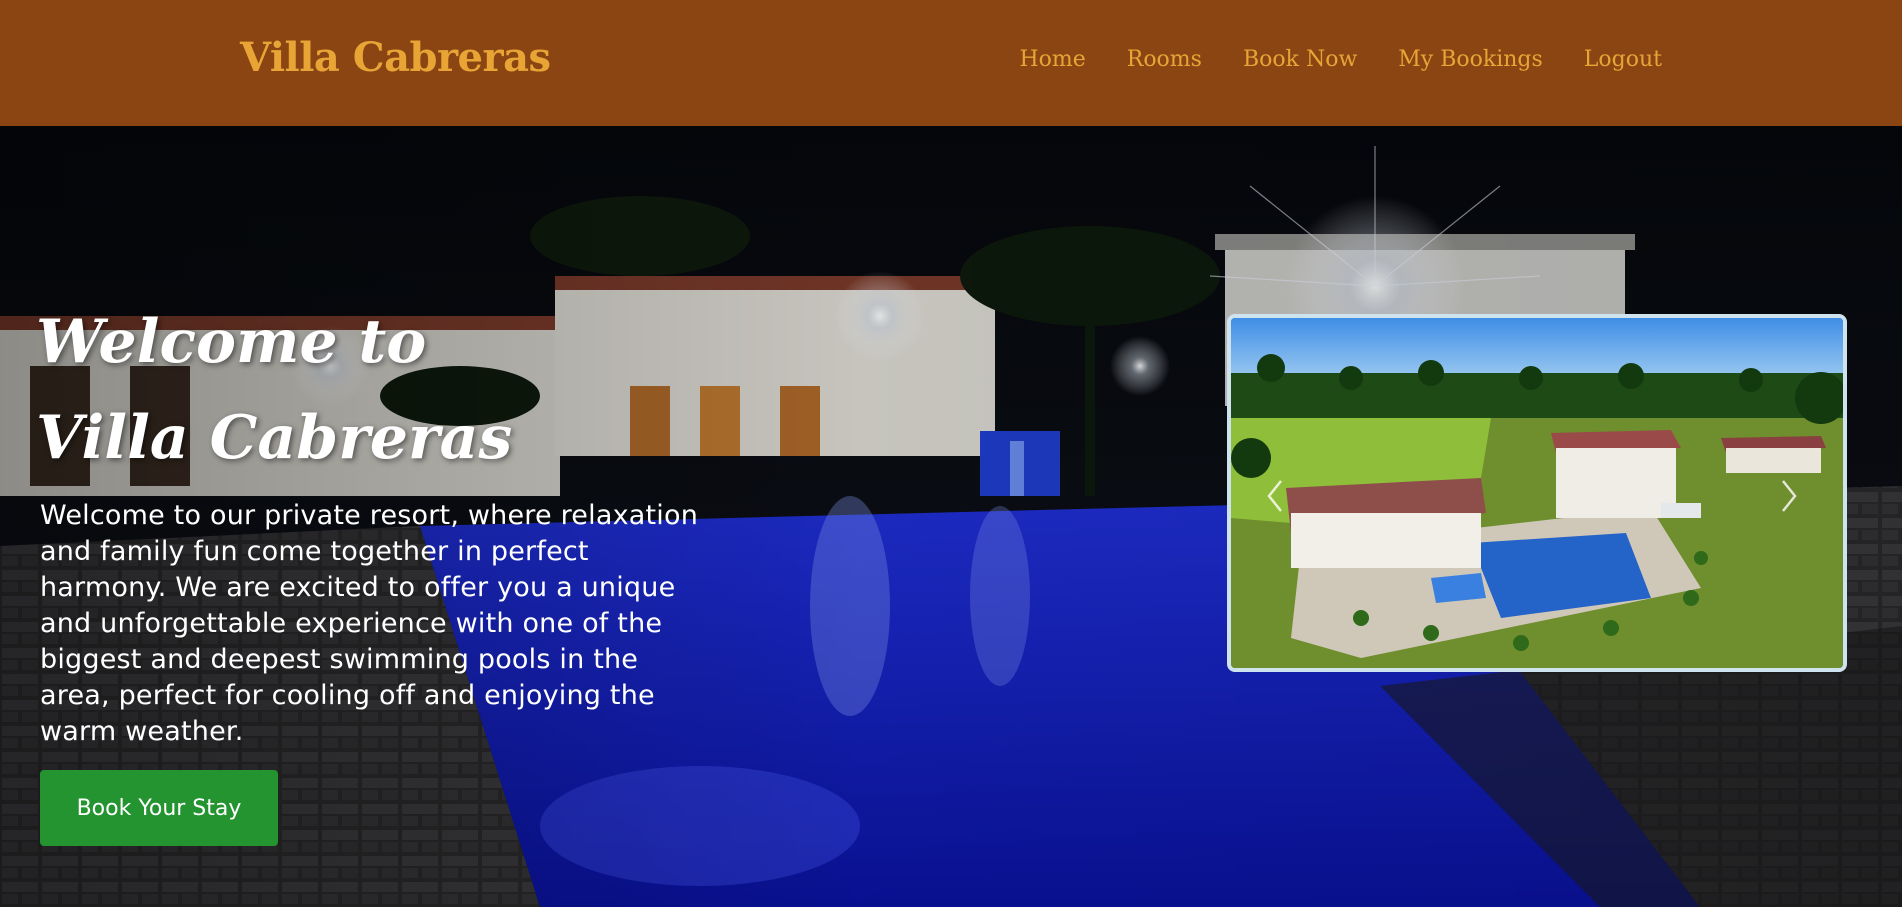 This screenshot has width=1902, height=907. Describe the element at coordinates (1164, 59) in the screenshot. I see `nav-link-rooms: Rooms` at that location.